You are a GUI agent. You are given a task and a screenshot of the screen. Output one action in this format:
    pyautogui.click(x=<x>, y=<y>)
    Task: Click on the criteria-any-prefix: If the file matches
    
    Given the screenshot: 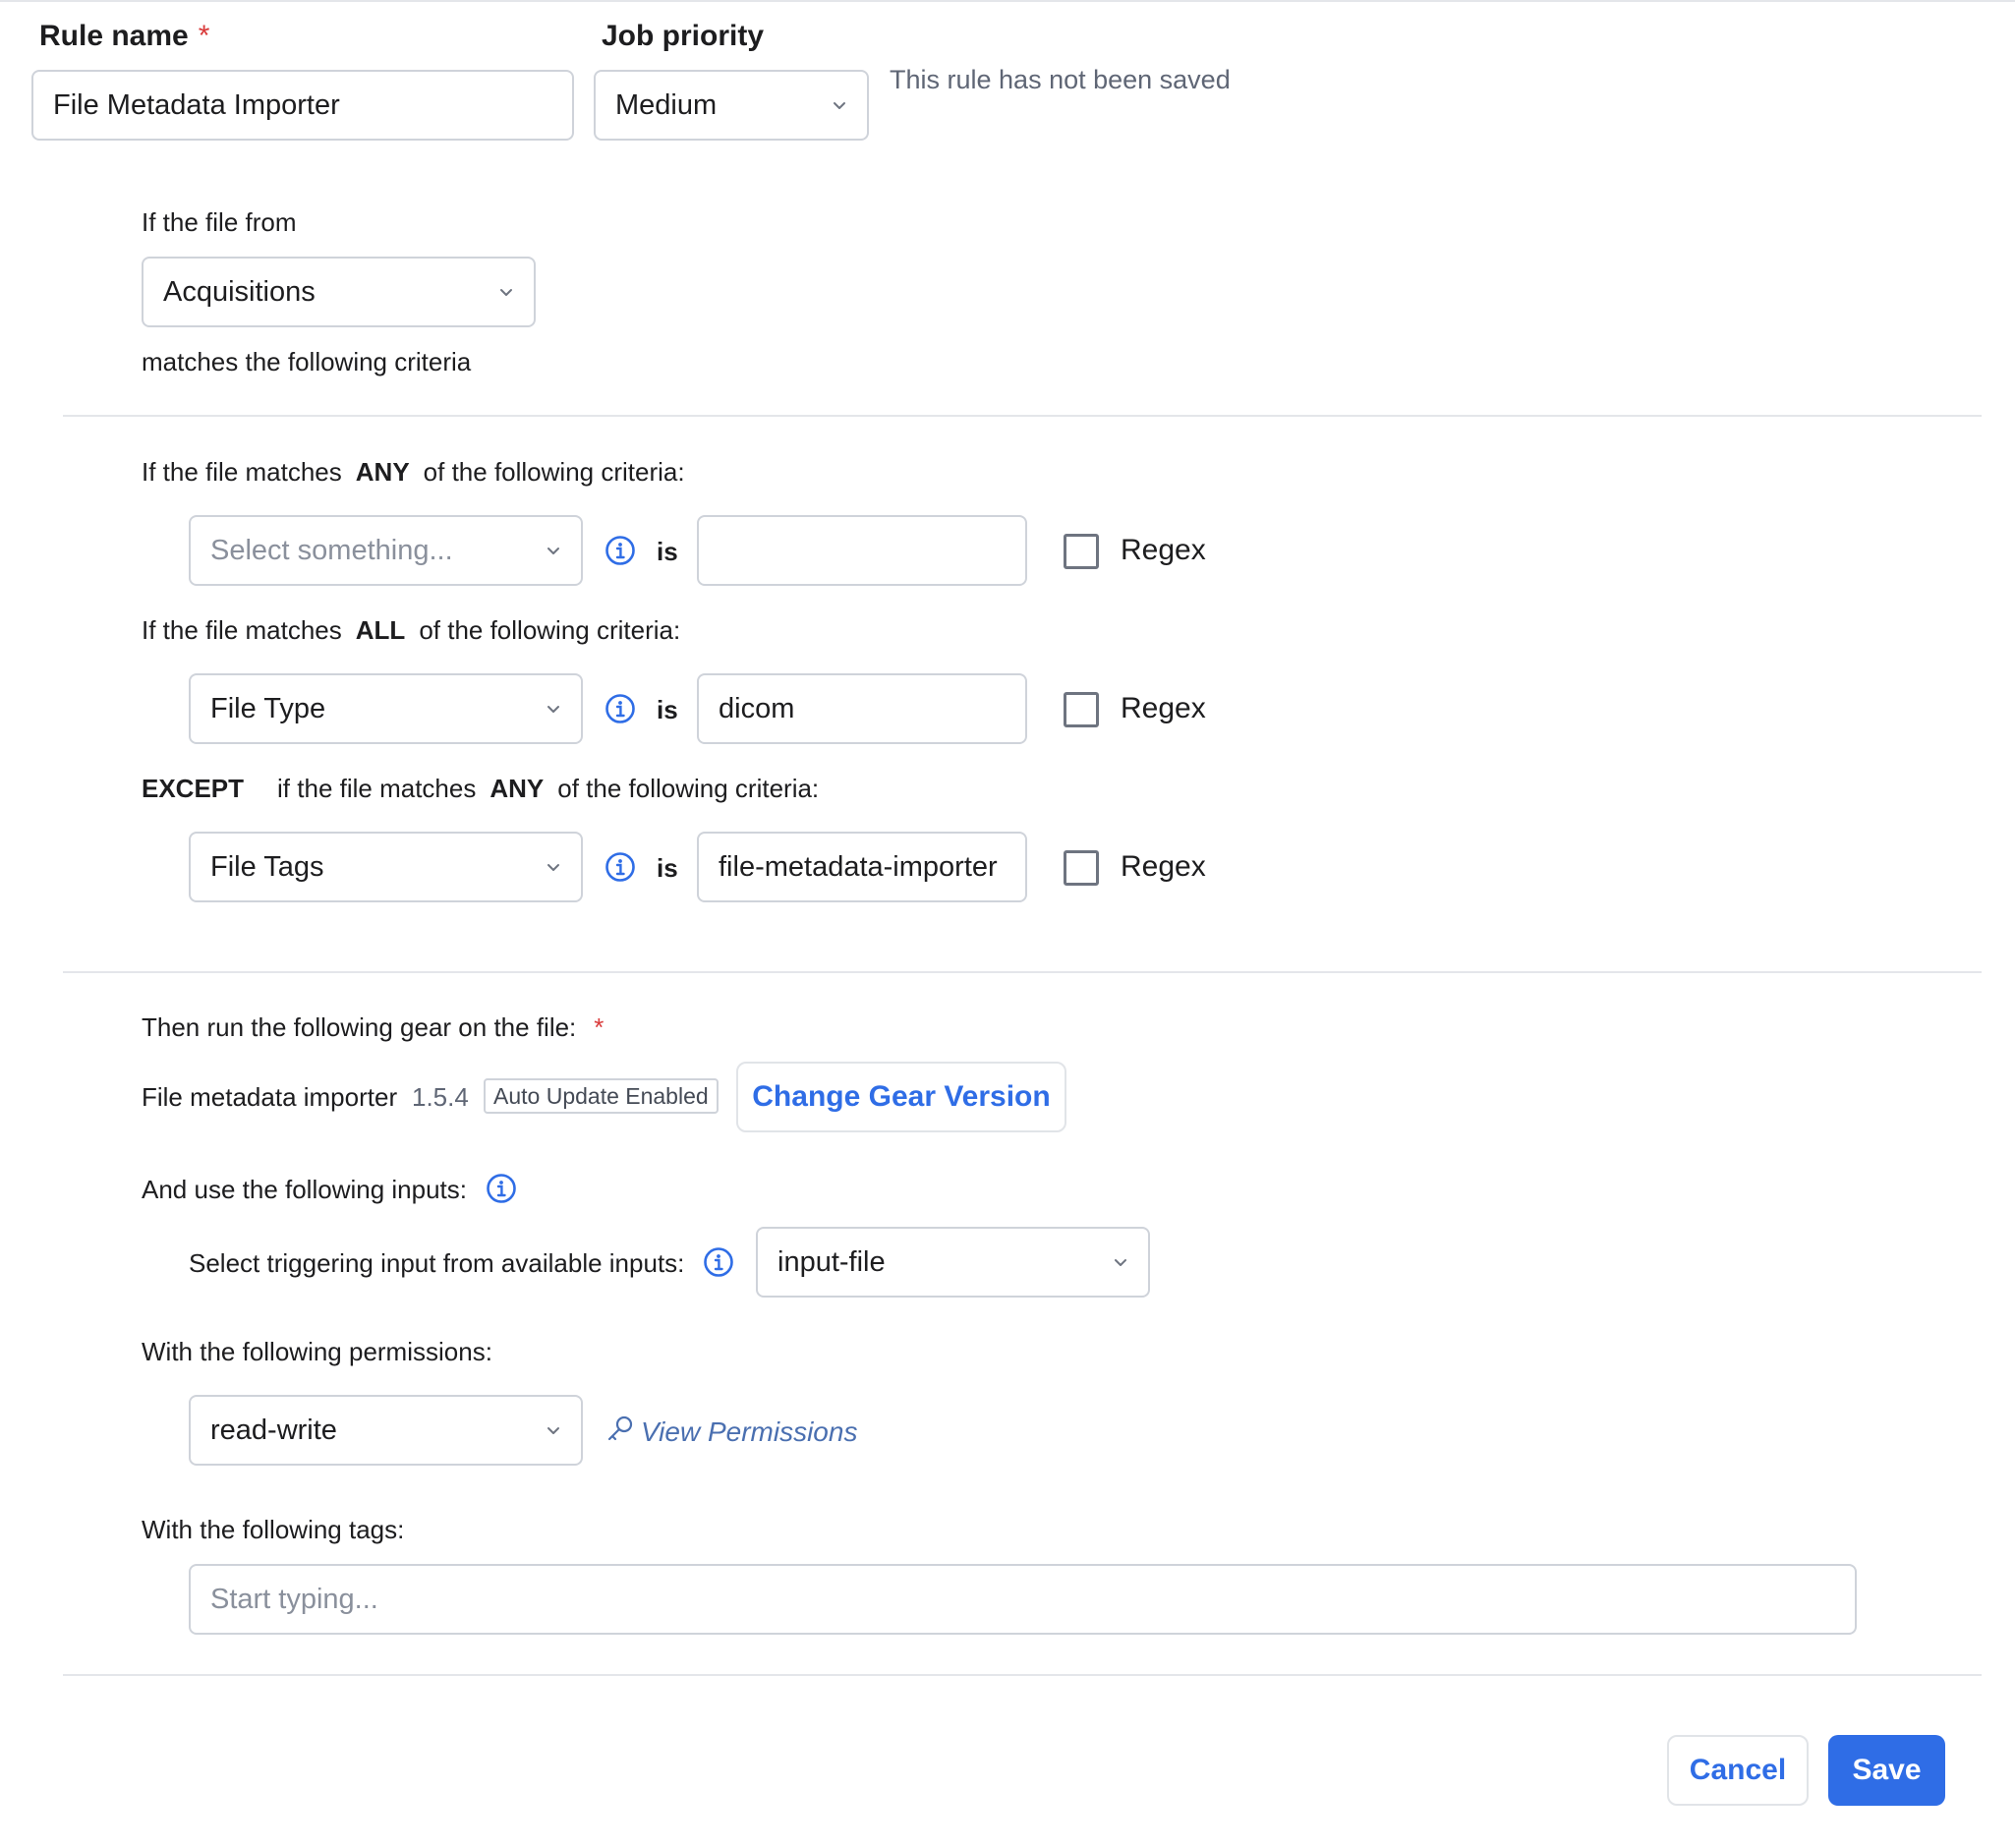 What is the action you would take?
    pyautogui.click(x=242, y=472)
    